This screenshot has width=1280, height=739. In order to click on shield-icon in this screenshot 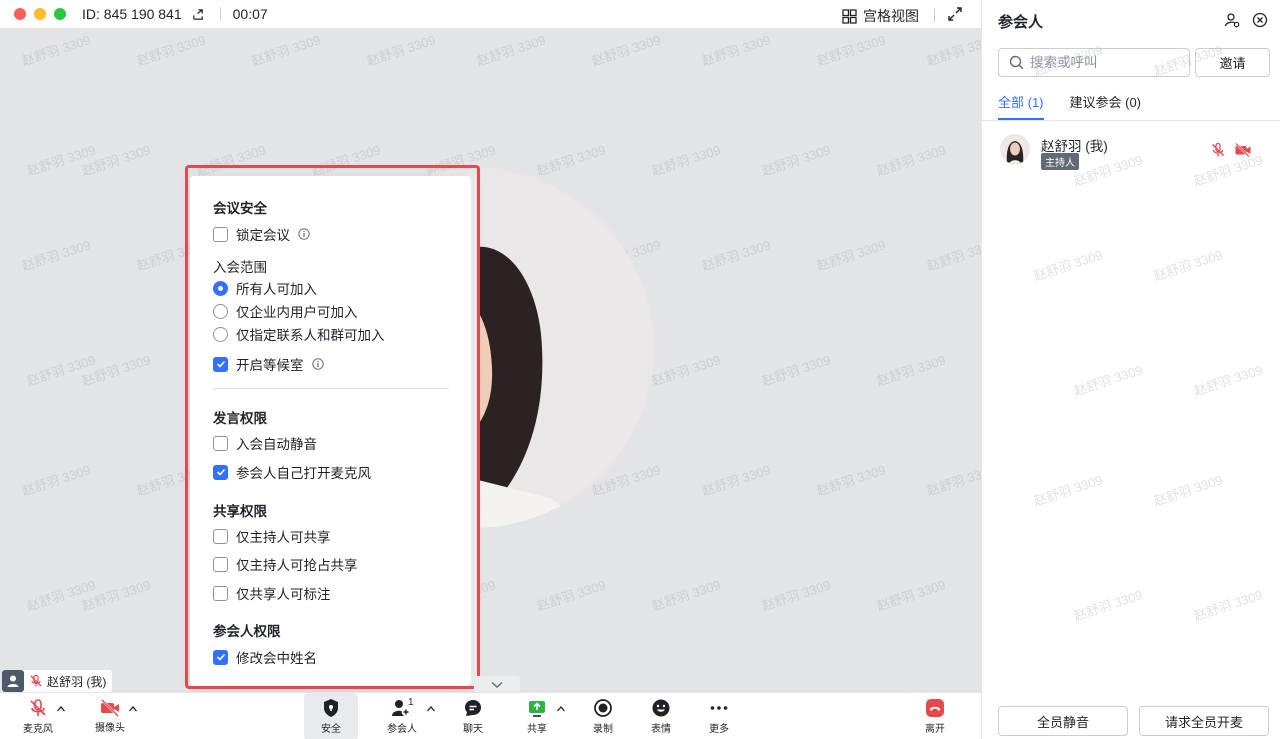, I will do `click(331, 708)`.